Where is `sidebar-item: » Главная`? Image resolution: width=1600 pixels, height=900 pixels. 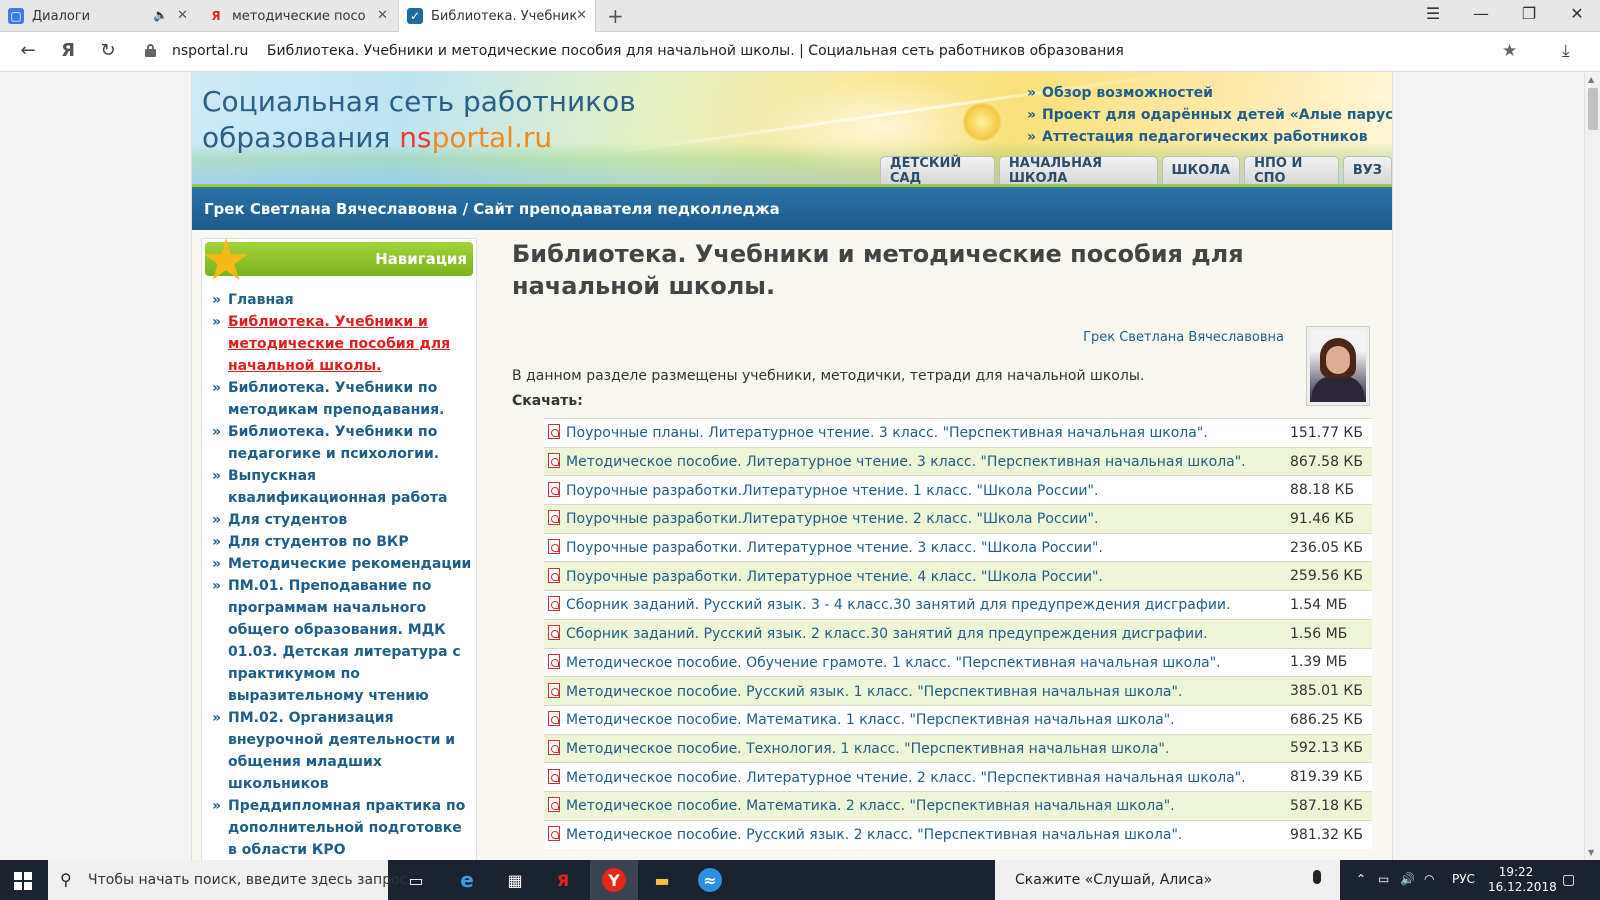 sidebar-item: » Главная is located at coordinates (343, 300).